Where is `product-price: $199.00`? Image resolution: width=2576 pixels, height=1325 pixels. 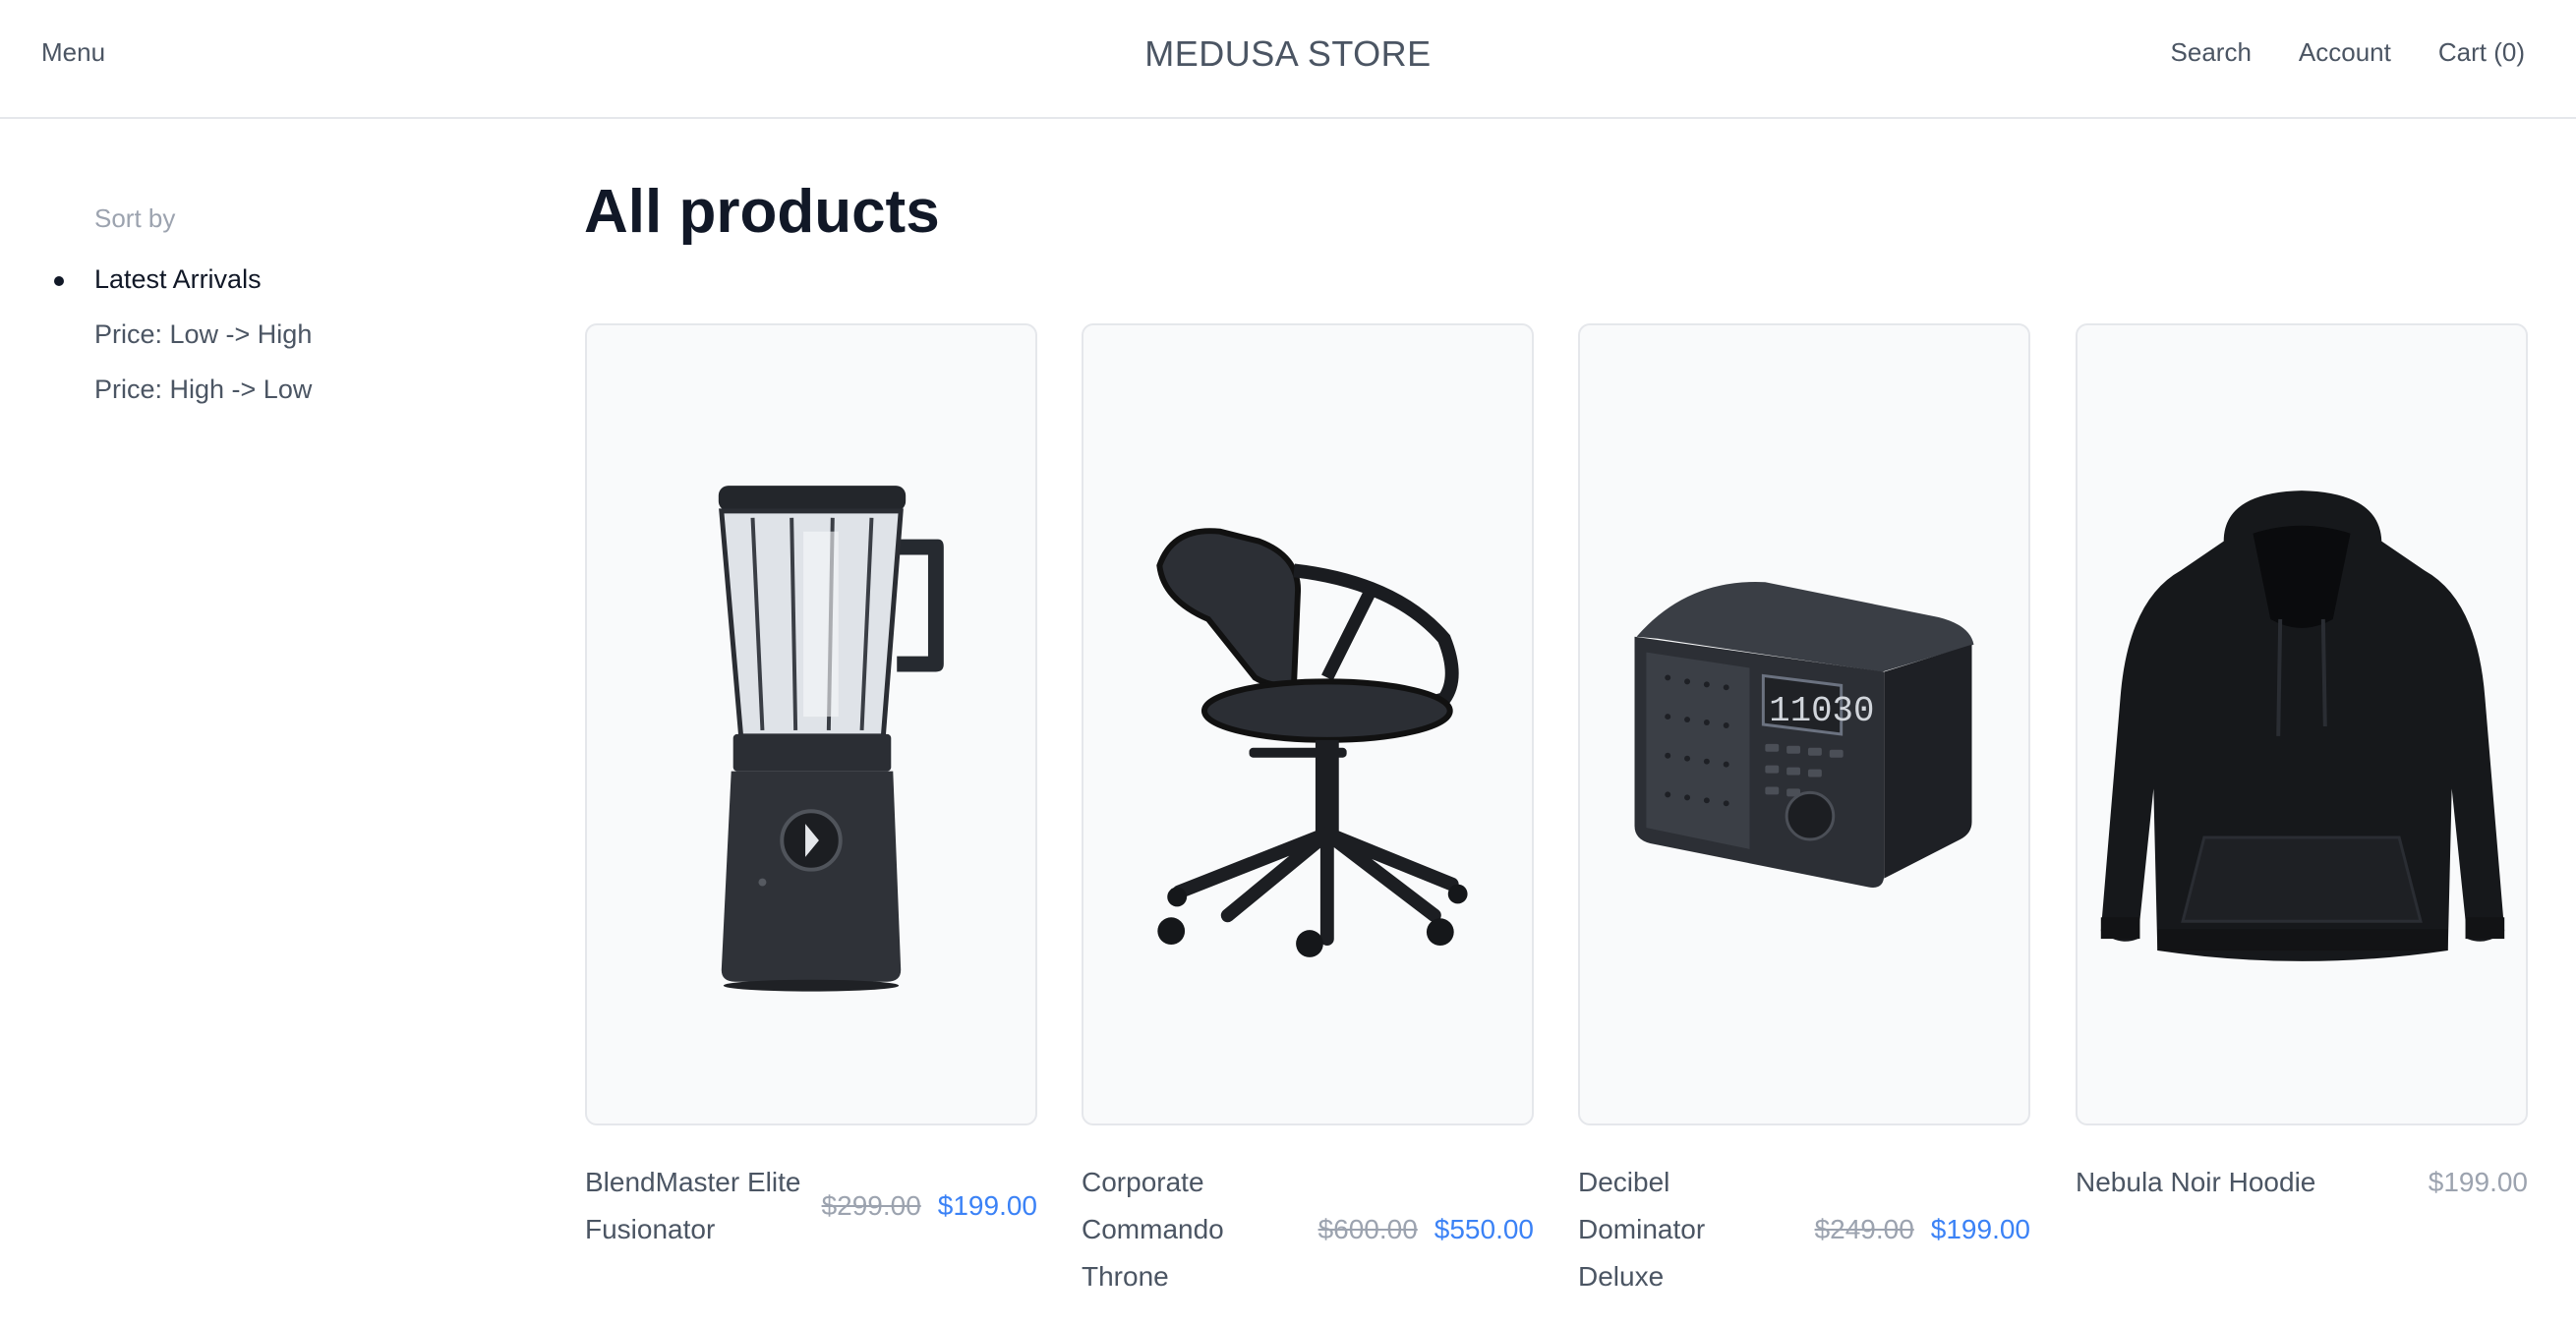
product-price: $199.00 is located at coordinates (2478, 1182).